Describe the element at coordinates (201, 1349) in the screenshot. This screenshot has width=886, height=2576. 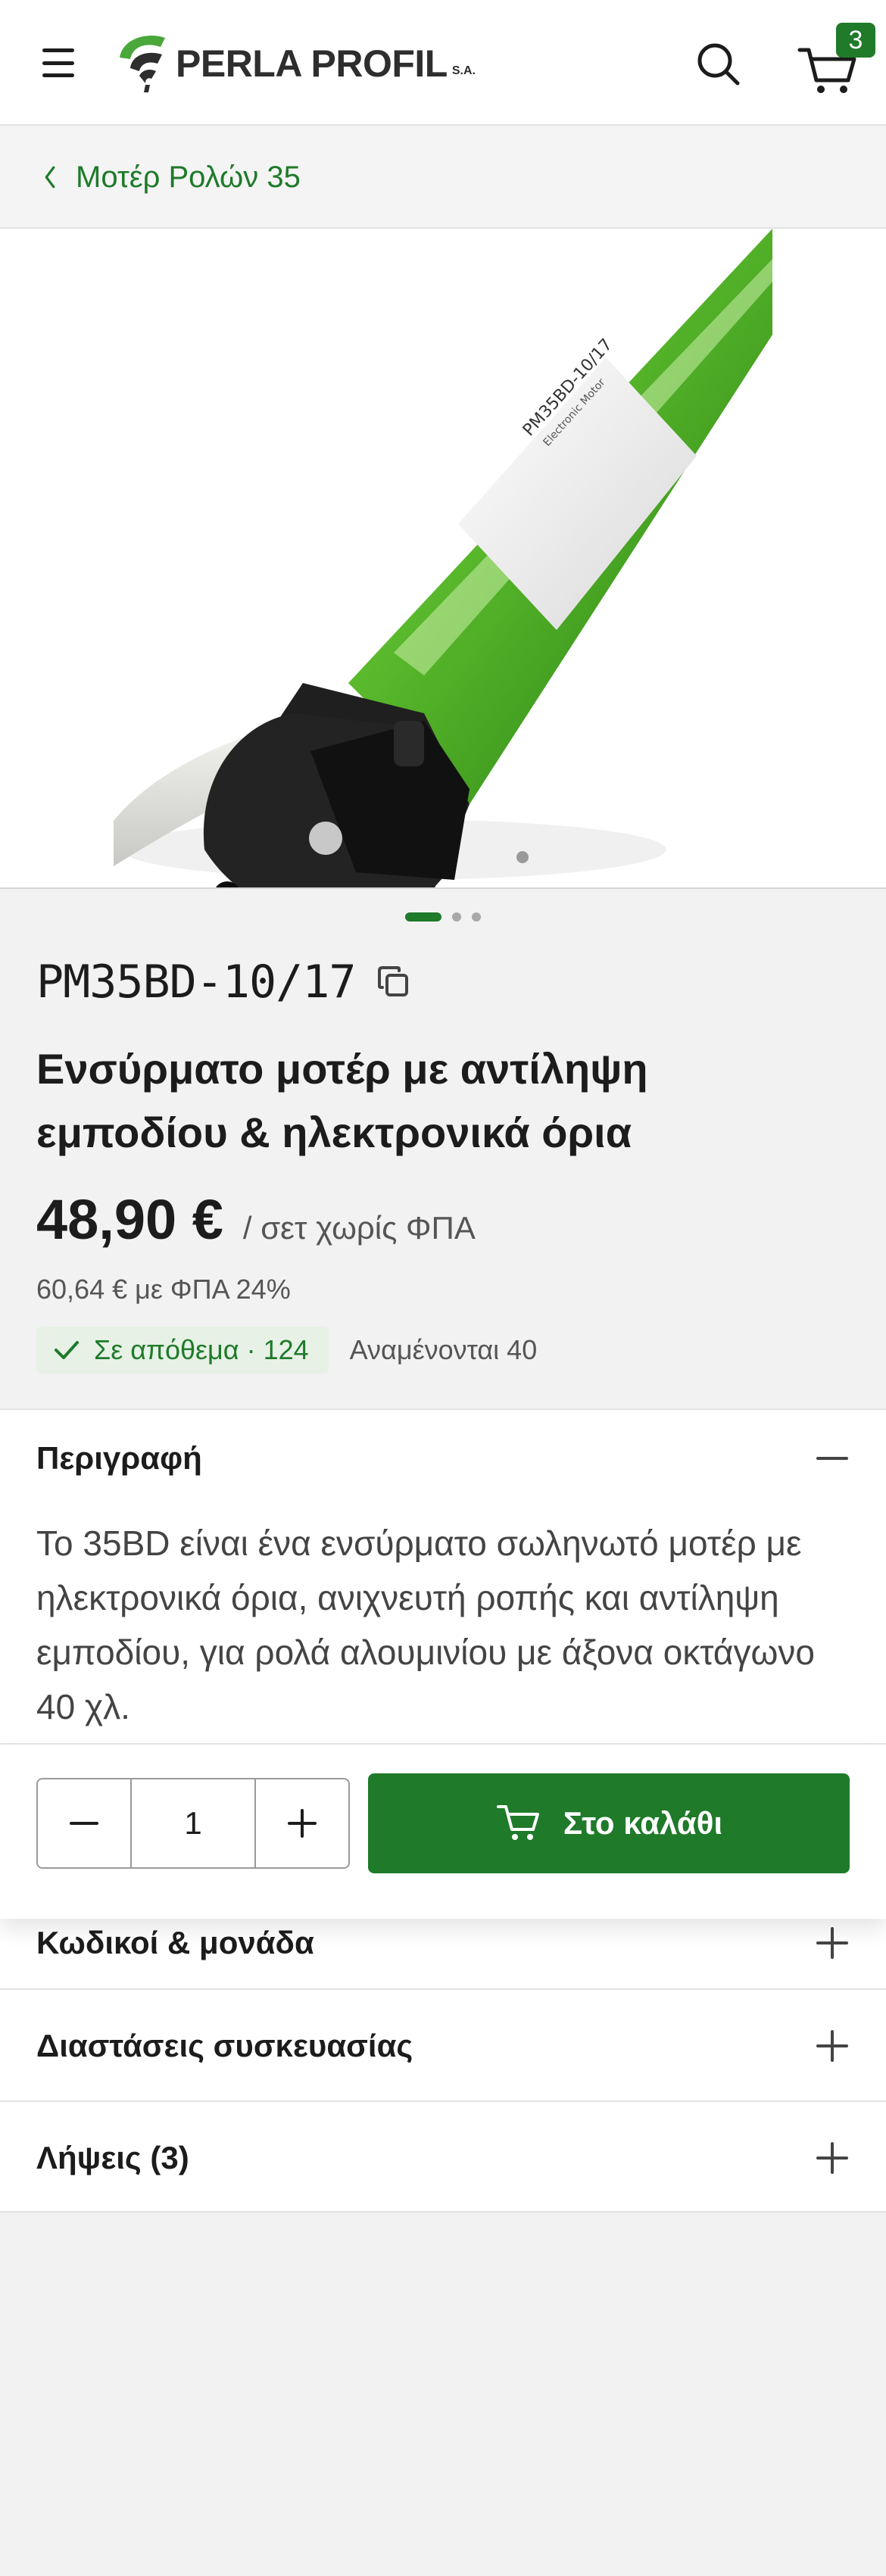
I see `stock-label: Σε απόθεμα · 124` at that location.